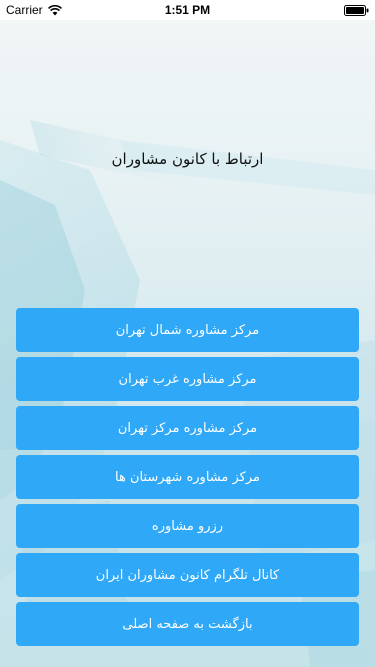 The width and height of the screenshot is (375, 667). What do you see at coordinates (187, 159) in the screenshot?
I see `page-title: ارتباط با کانون مشاوران` at bounding box center [187, 159].